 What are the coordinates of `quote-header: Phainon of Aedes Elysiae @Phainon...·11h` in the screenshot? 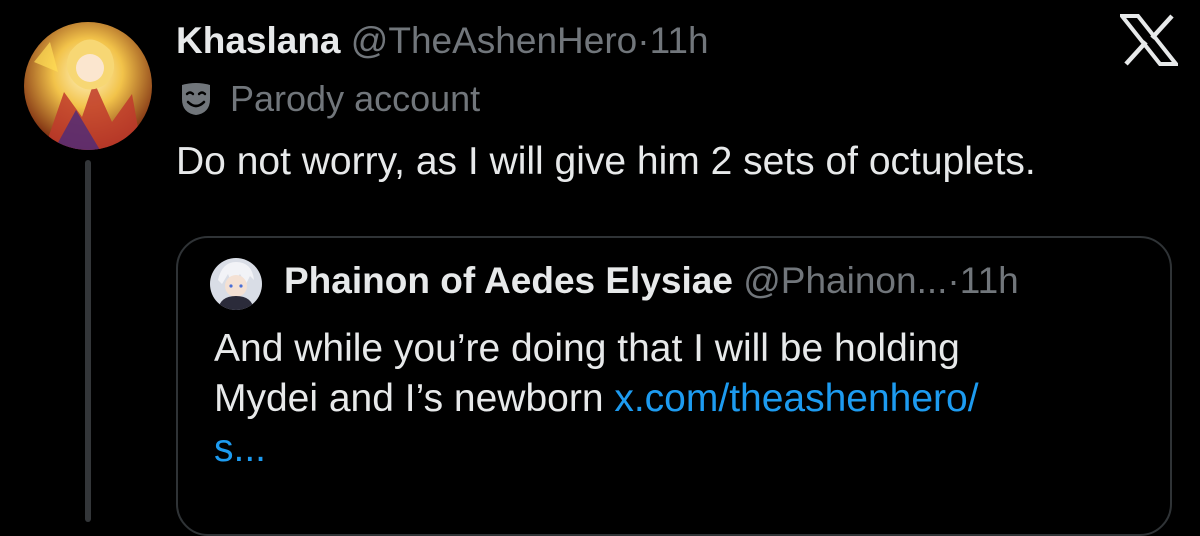 It's located at (651, 281).